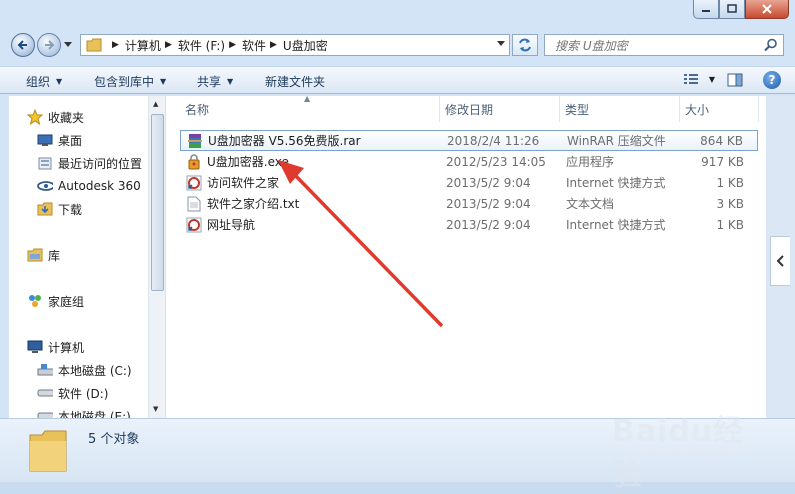  I want to click on folder-icon, so click(48, 451).